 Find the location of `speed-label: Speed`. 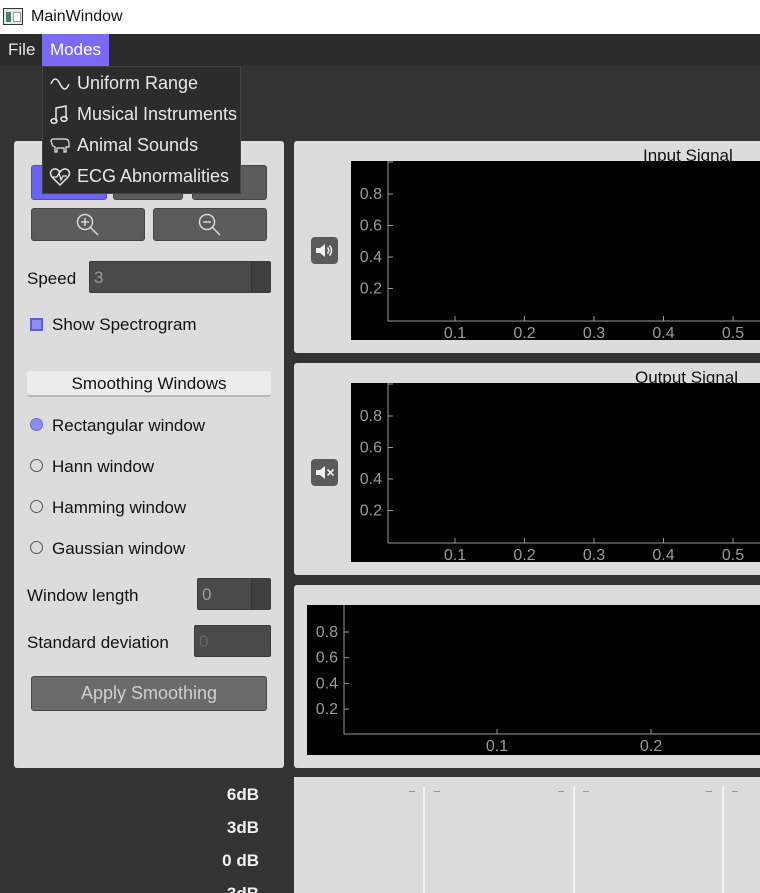

speed-label: Speed is located at coordinates (52, 278).